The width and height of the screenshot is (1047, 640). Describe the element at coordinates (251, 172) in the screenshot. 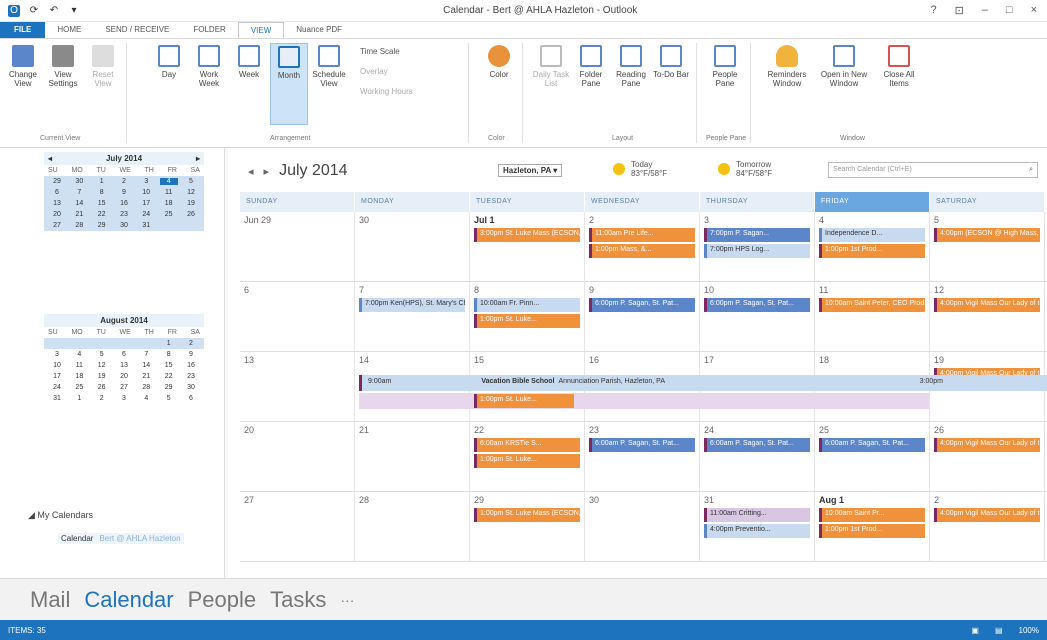

I see `prev-period-icon: ◂` at that location.